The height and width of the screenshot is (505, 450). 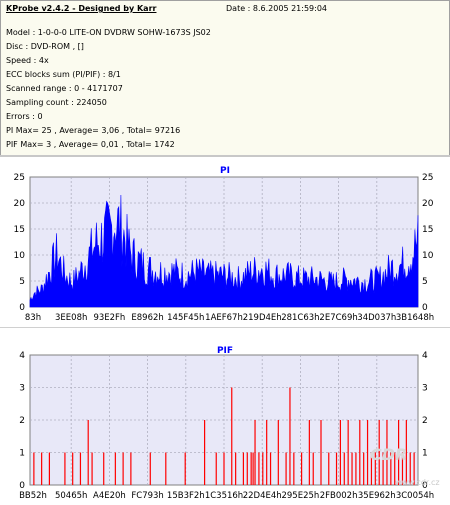 I want to click on info-speed: Speed : 4x, so click(x=27, y=60).